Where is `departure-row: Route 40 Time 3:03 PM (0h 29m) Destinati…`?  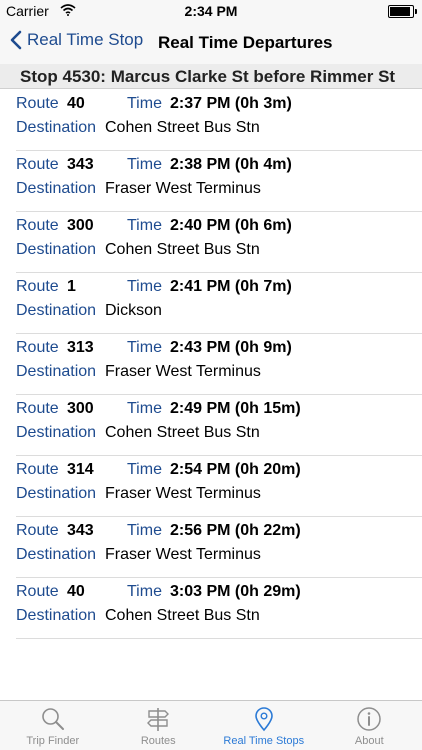 departure-row: Route 40 Time 3:03 PM (0h 29m) Destinati… is located at coordinates (219, 608).